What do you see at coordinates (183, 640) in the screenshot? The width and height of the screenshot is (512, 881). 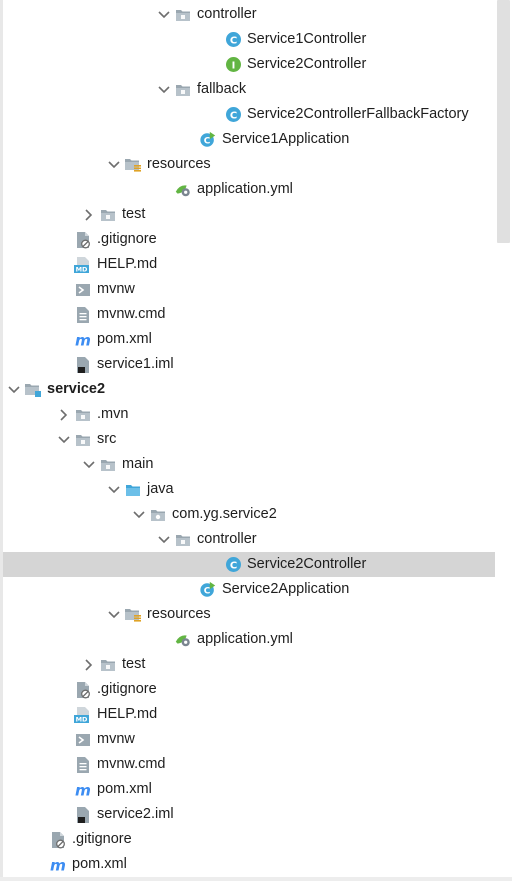 I see `yml-config-icon` at bounding box center [183, 640].